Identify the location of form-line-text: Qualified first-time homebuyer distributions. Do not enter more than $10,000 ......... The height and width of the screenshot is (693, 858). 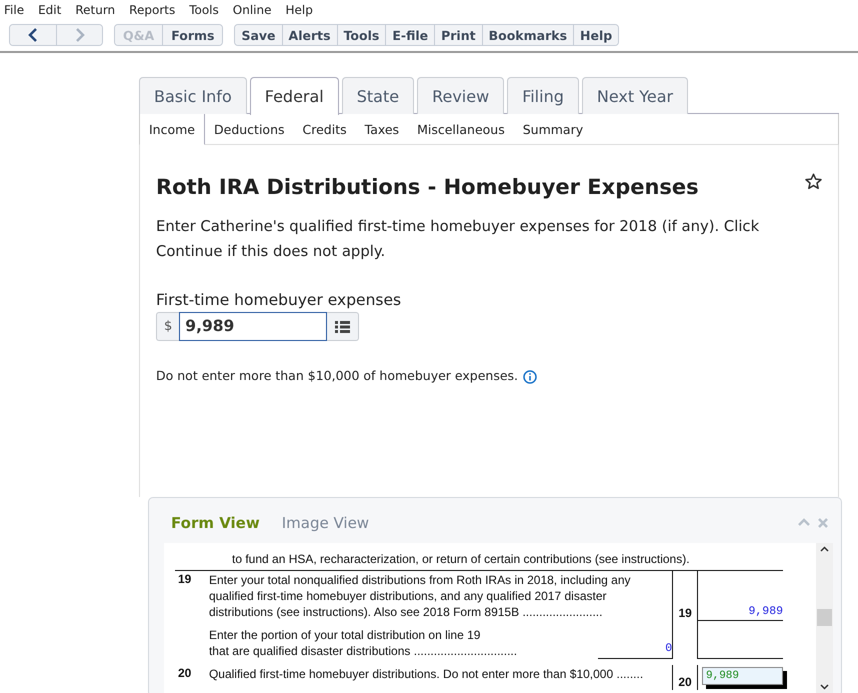
(426, 674).